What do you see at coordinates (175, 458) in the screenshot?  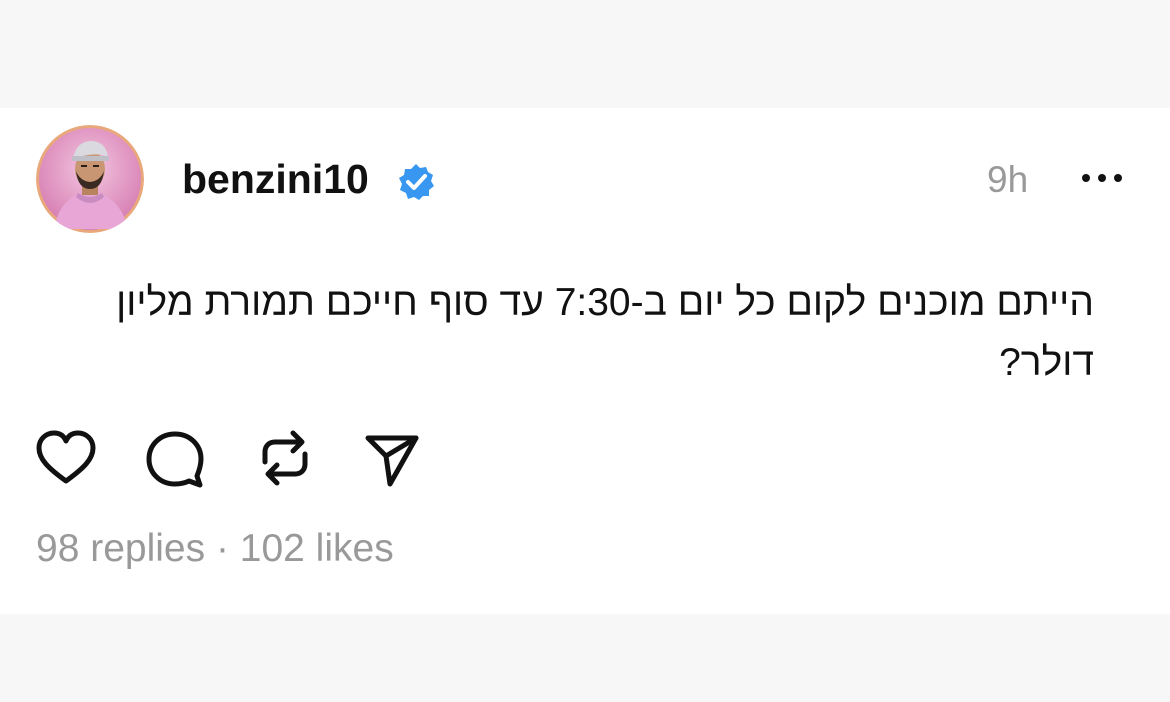 I see `comment-bubble-icon` at bounding box center [175, 458].